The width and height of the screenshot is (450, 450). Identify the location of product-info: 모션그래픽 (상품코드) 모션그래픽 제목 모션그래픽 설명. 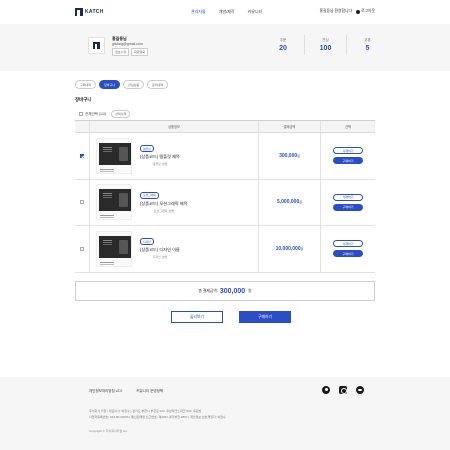
(173, 202).